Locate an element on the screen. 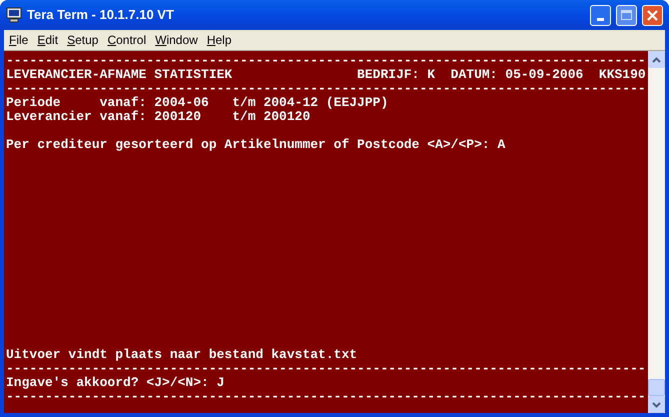  terminal-line: LEVERANCIER-AFNAME STATISTIEK BEDRIJF: K DATUM: 05-09-2006 KKS190 is located at coordinates (326, 75).